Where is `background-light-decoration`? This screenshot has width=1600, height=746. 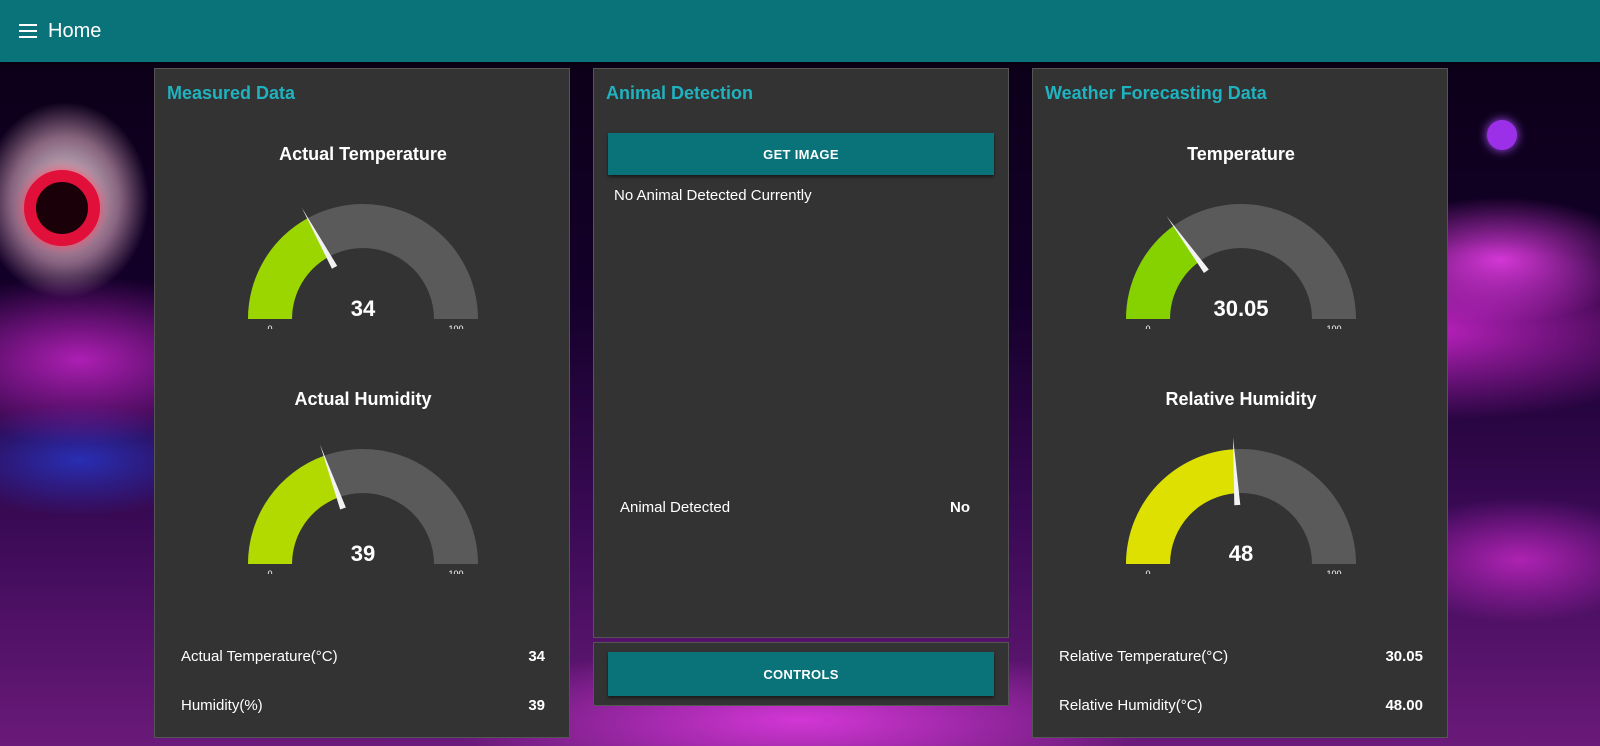
background-light-decoration is located at coordinates (1502, 135).